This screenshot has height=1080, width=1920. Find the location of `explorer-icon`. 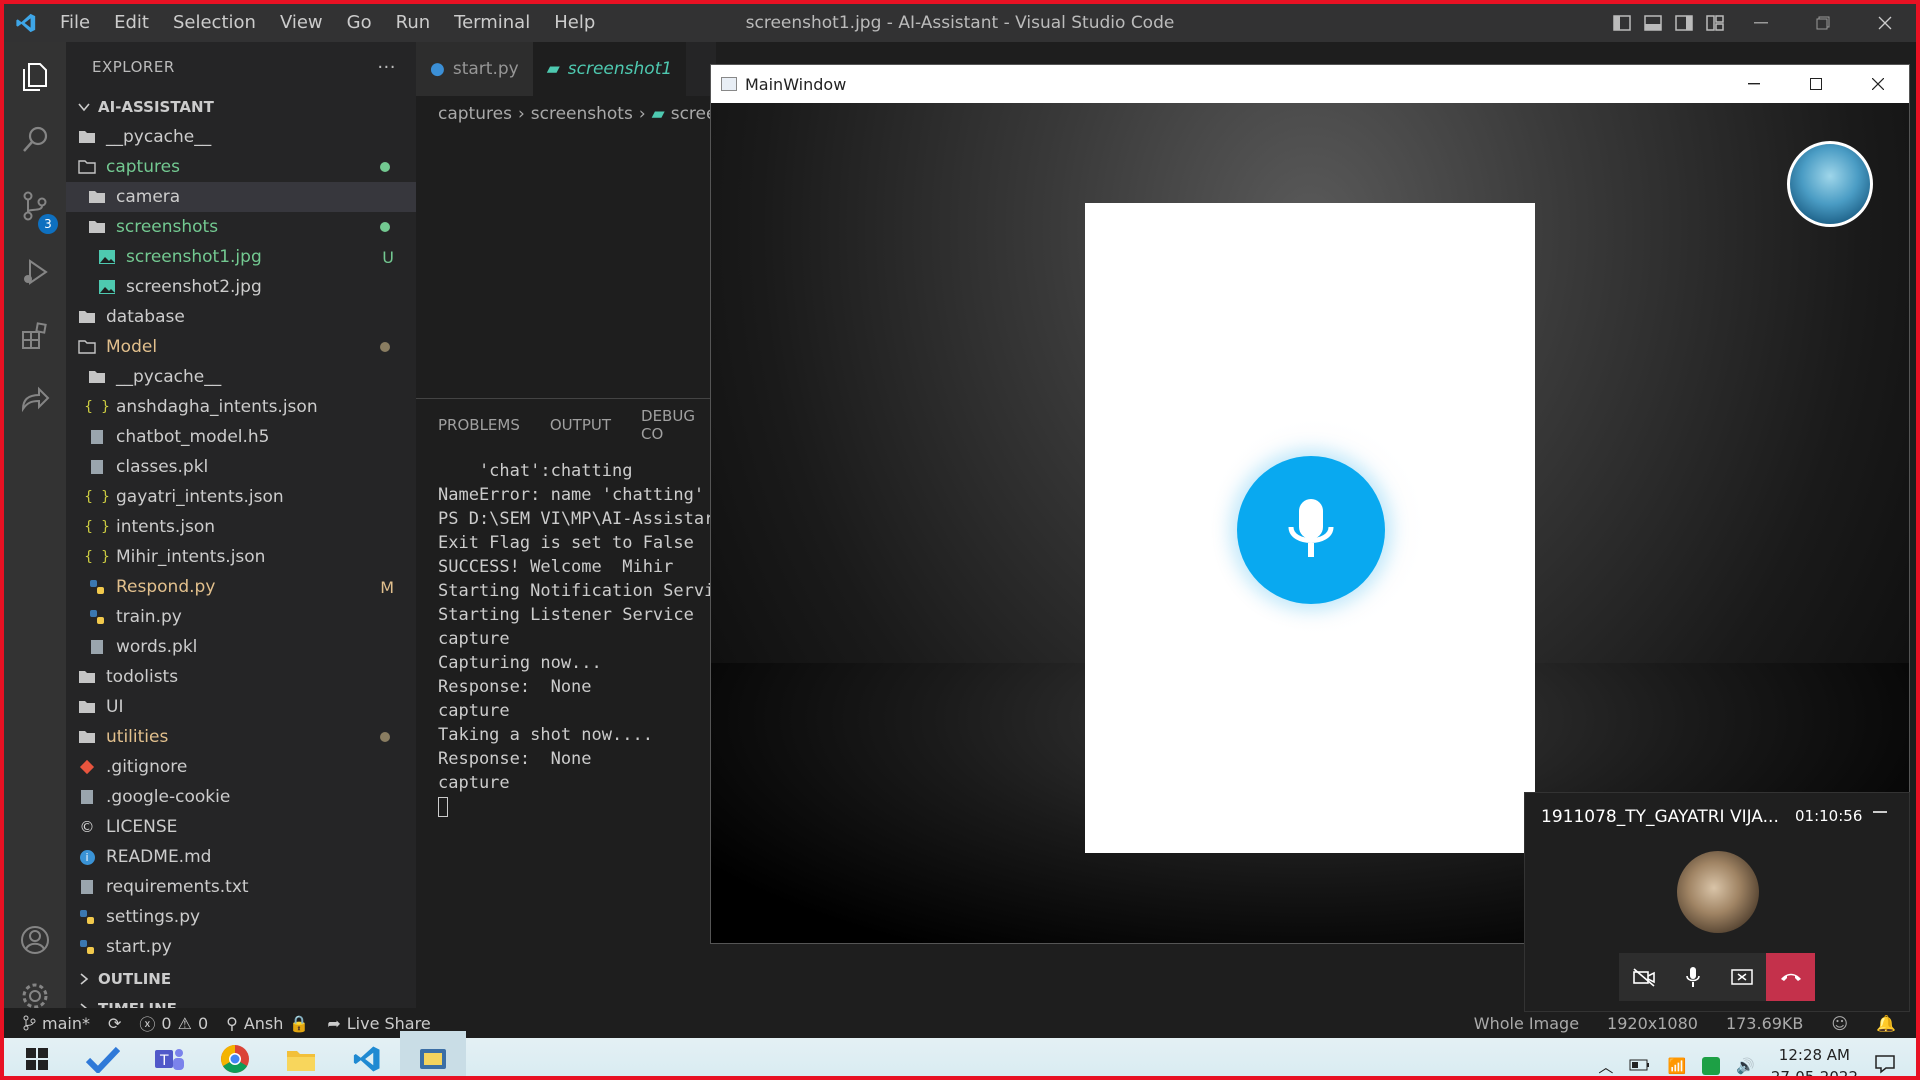

explorer-icon is located at coordinates (35, 76).